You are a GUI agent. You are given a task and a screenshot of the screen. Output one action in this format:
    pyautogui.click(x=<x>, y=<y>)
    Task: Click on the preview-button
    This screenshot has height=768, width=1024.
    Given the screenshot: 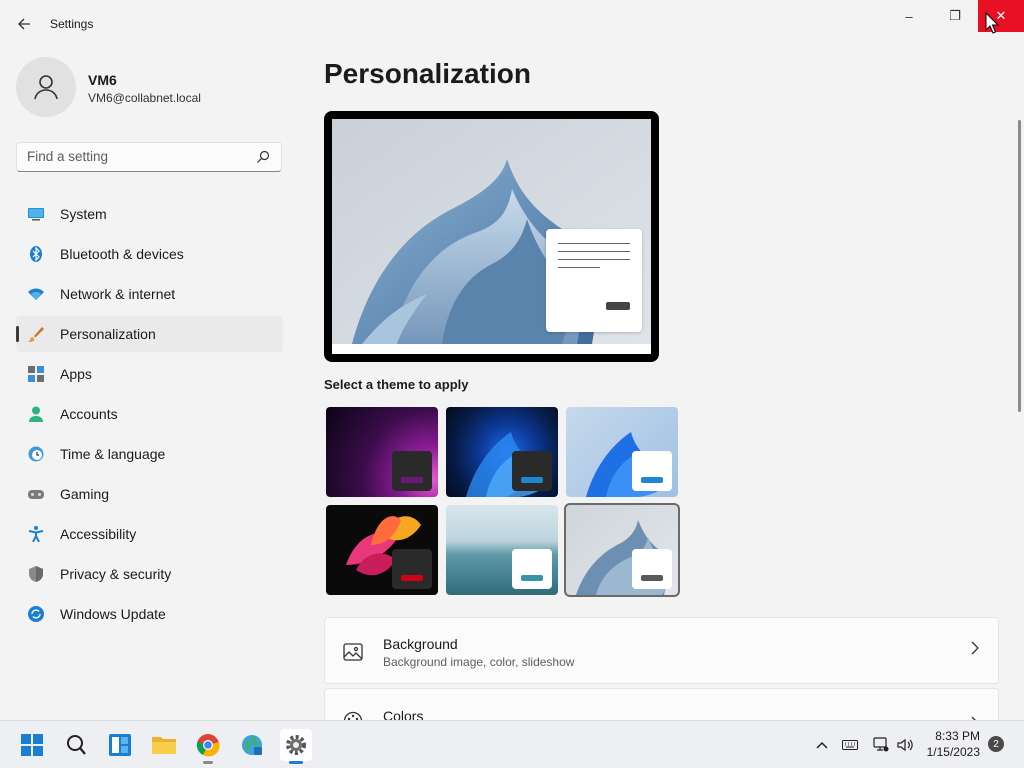 What is the action you would take?
    pyautogui.click(x=618, y=306)
    